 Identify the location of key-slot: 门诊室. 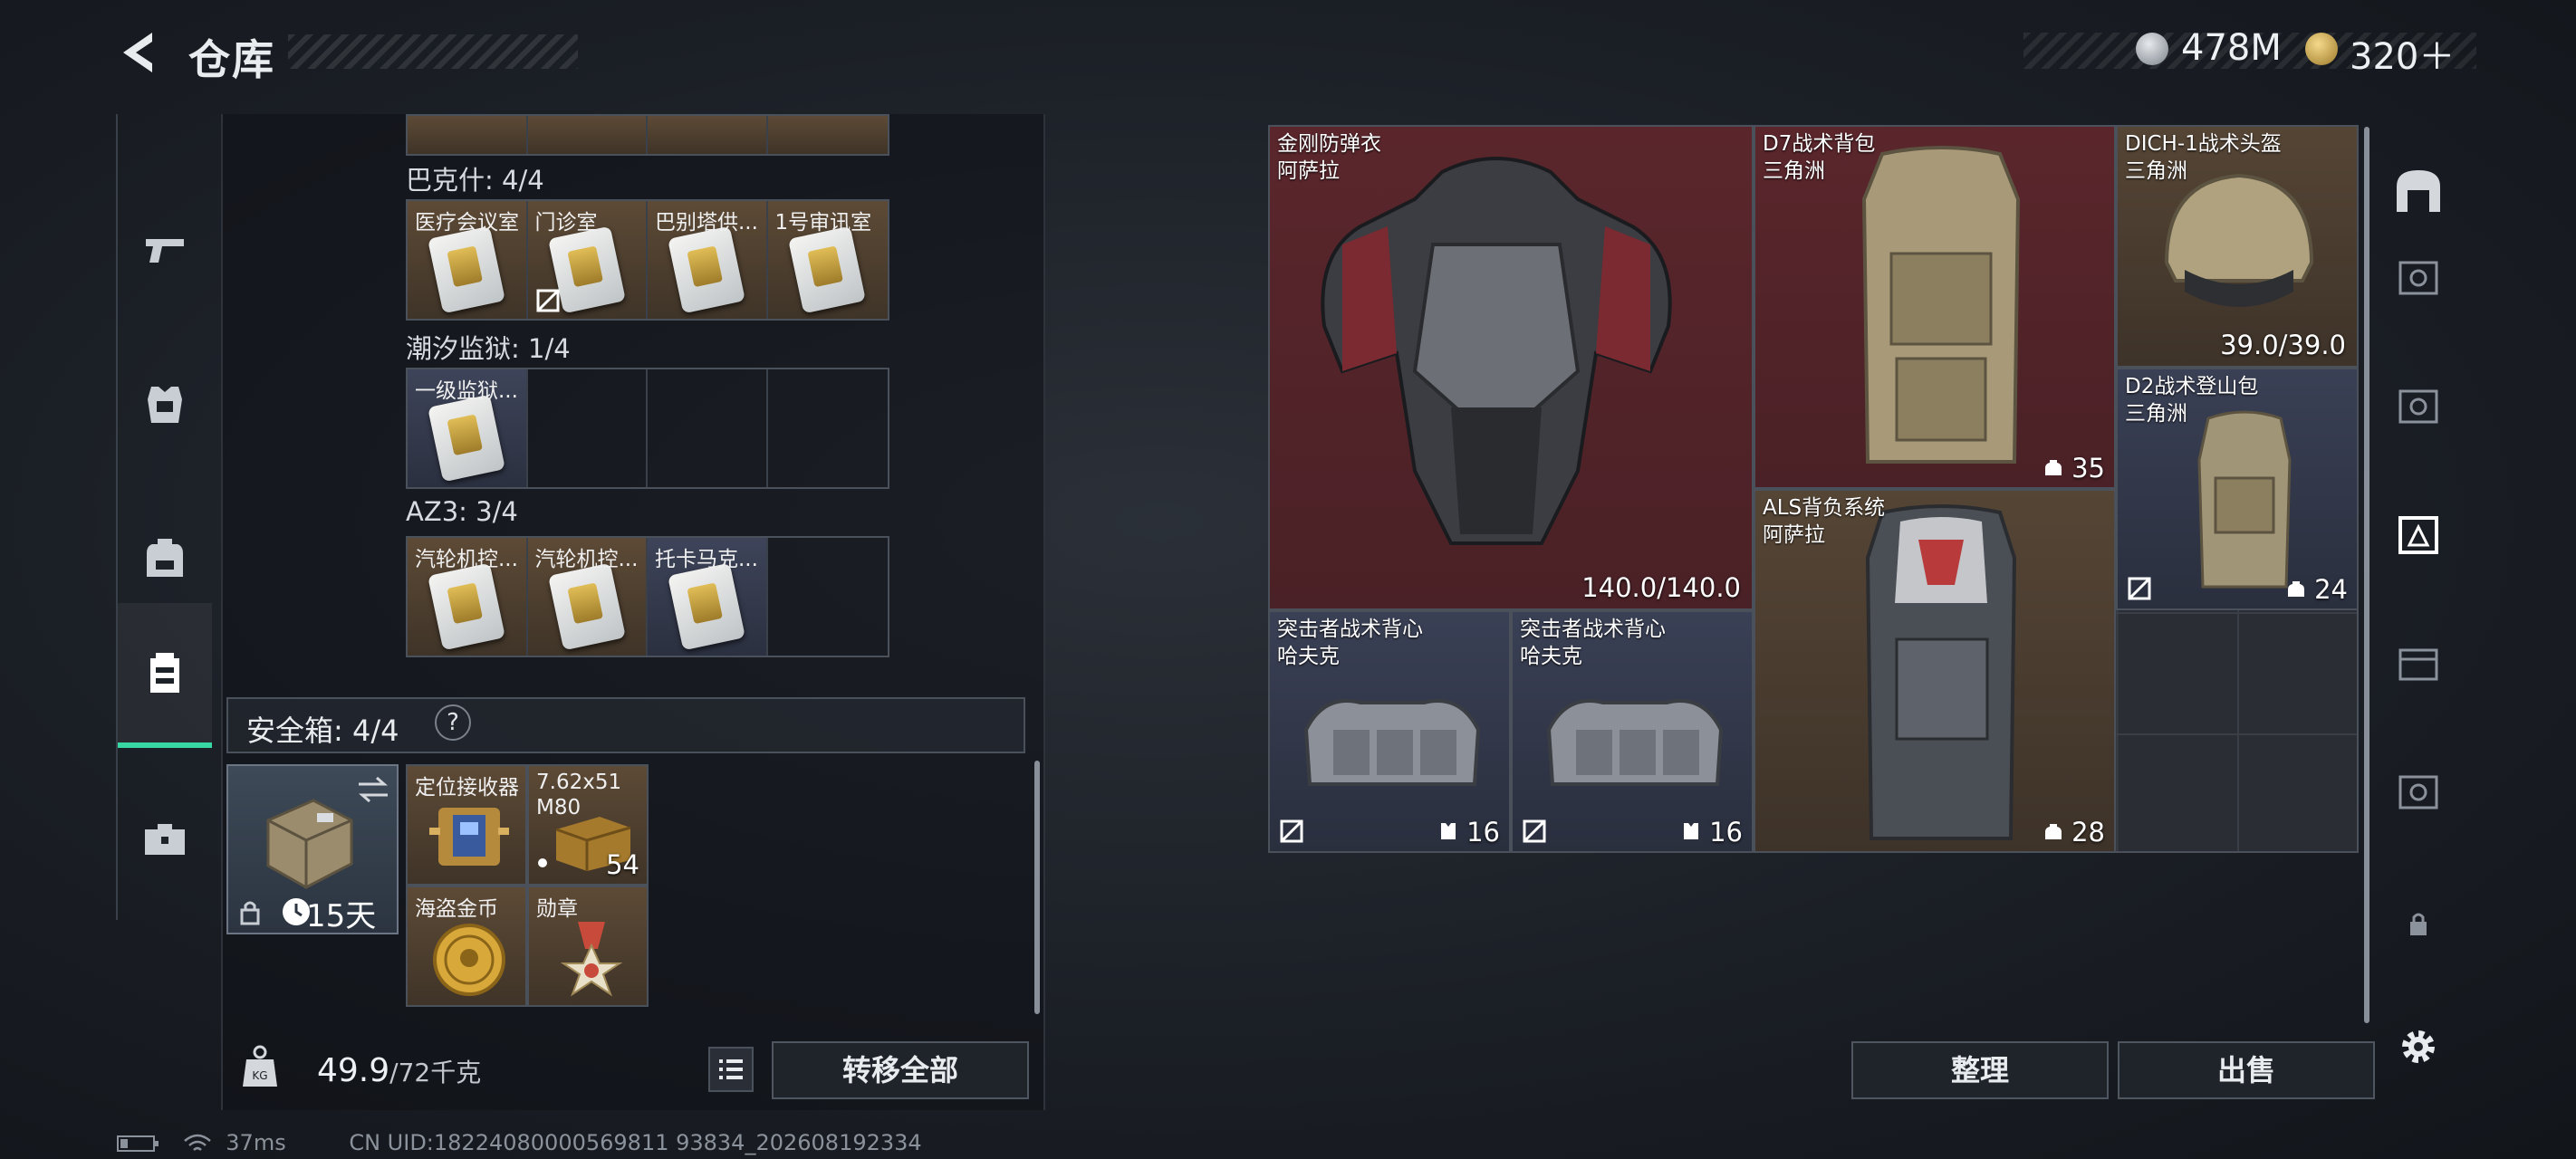
(587, 260).